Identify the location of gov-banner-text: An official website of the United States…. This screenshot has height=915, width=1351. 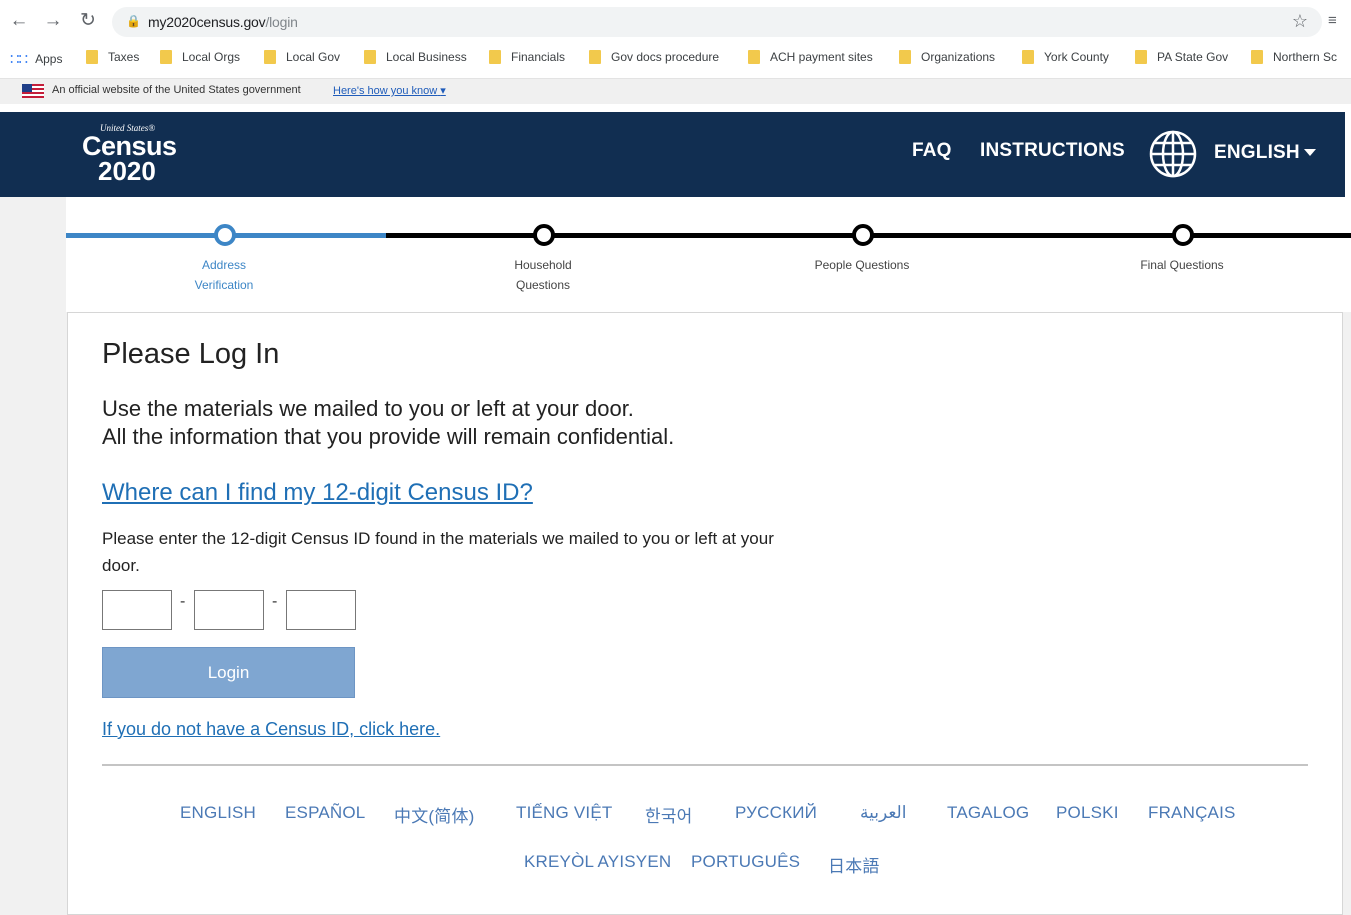
(176, 90).